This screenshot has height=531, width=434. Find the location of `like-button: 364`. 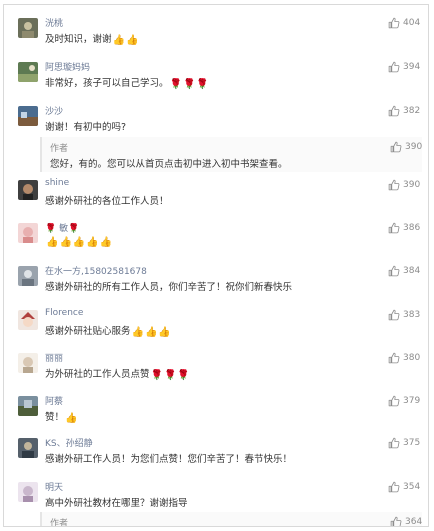

like-button: 364 is located at coordinates (408, 521).